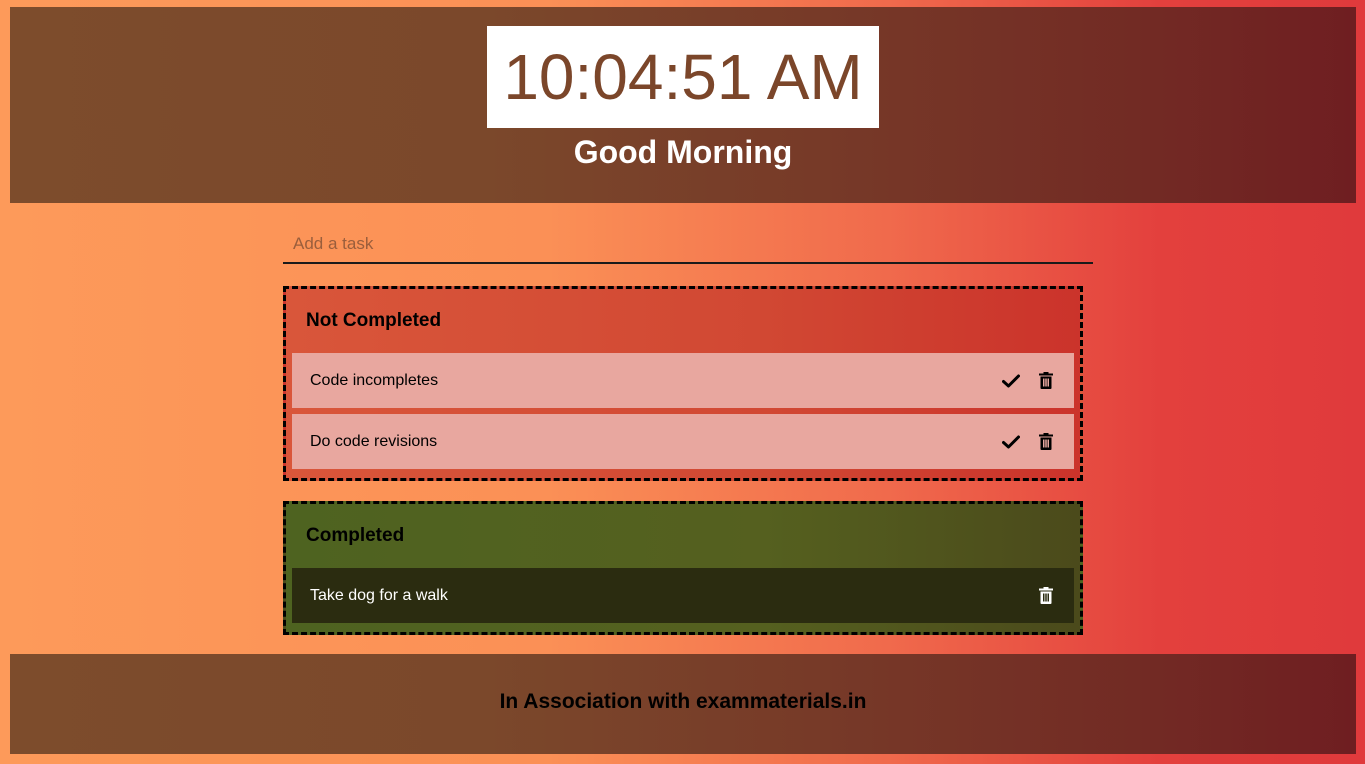  Describe the element at coordinates (374, 380) in the screenshot. I see `task-text: Code incompletes` at that location.